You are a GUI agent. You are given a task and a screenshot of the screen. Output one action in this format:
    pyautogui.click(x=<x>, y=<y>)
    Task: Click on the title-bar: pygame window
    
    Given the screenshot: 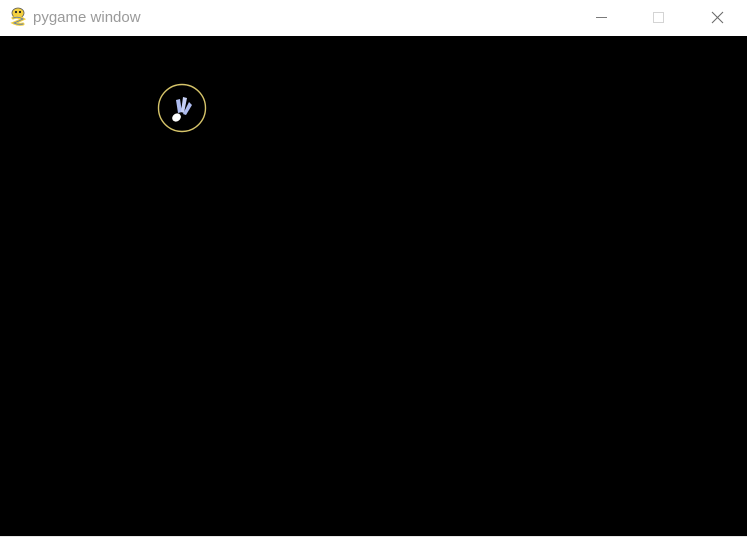 What is the action you would take?
    pyautogui.click(x=373, y=18)
    